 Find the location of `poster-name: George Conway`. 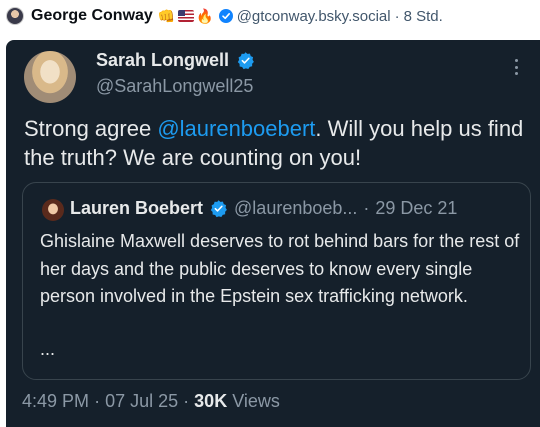

poster-name: George Conway is located at coordinates (92, 16).